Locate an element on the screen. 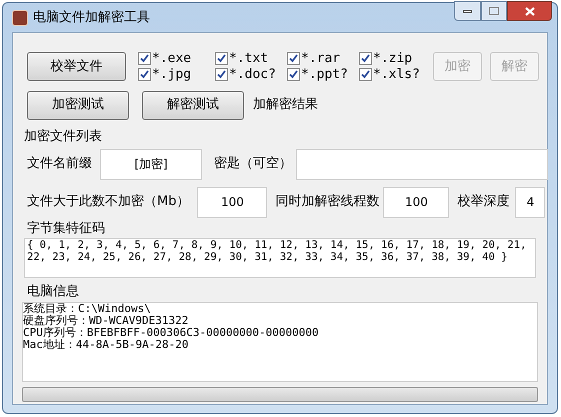  prefix-field: [加密] is located at coordinates (151, 164).